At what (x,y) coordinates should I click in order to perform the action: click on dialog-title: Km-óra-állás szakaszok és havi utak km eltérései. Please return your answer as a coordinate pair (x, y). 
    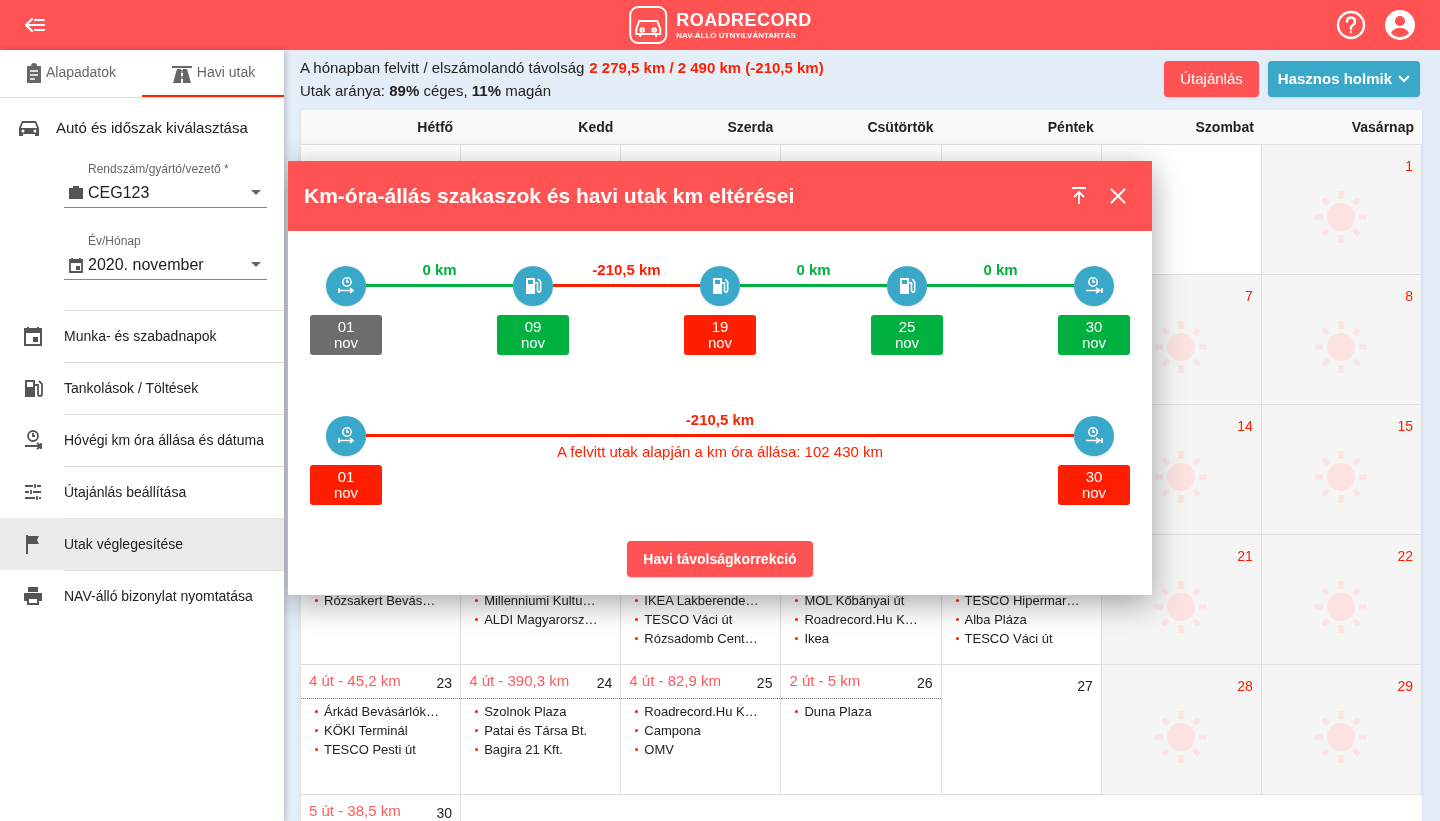
    Looking at the image, I should click on (549, 196).